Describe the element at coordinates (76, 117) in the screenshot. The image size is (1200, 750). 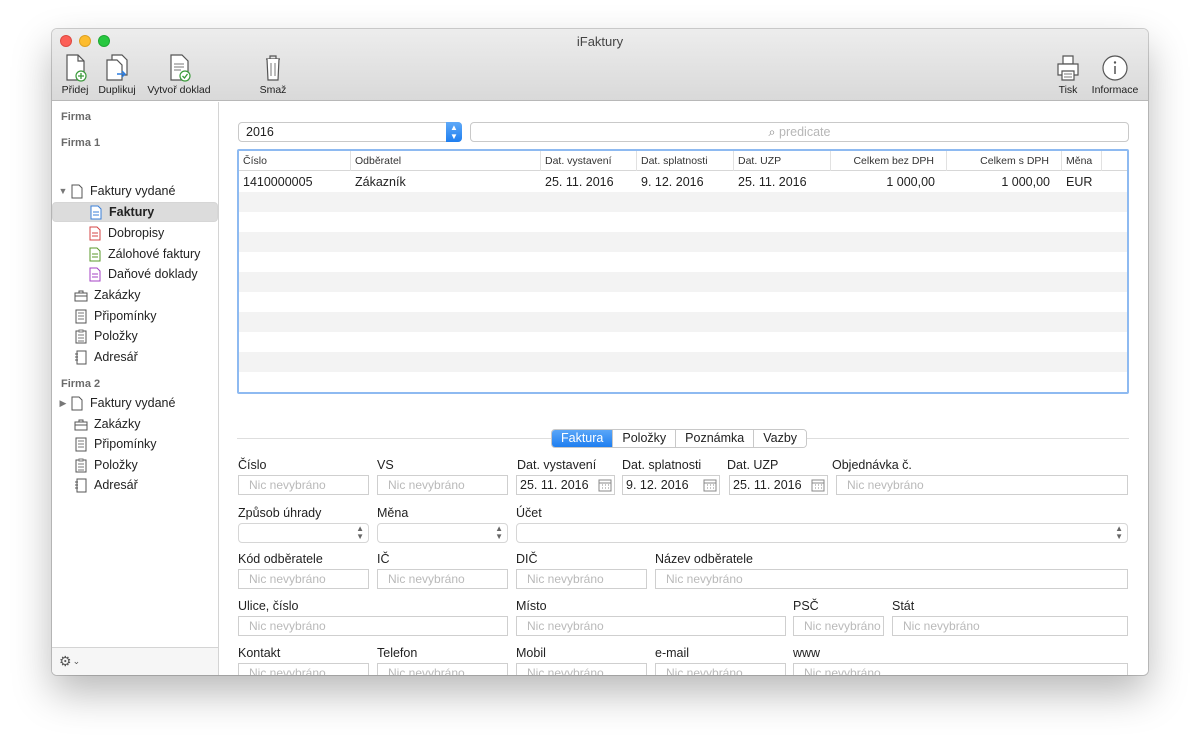
I see `sidebar-header: Firma` at that location.